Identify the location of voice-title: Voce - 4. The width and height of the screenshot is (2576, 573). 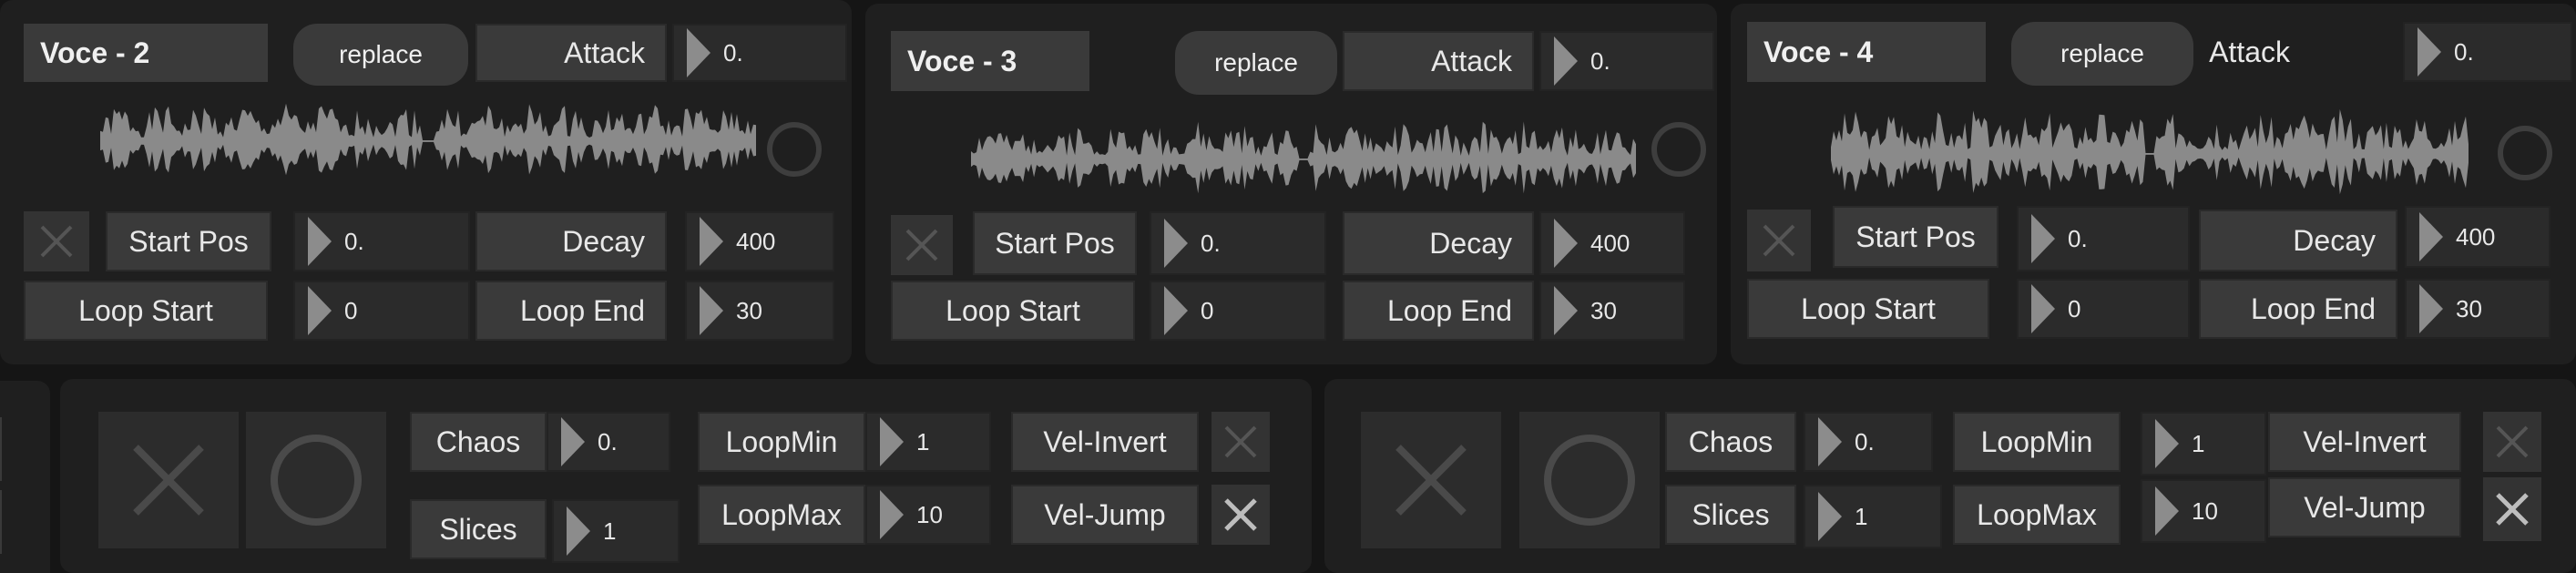
(1867, 52).